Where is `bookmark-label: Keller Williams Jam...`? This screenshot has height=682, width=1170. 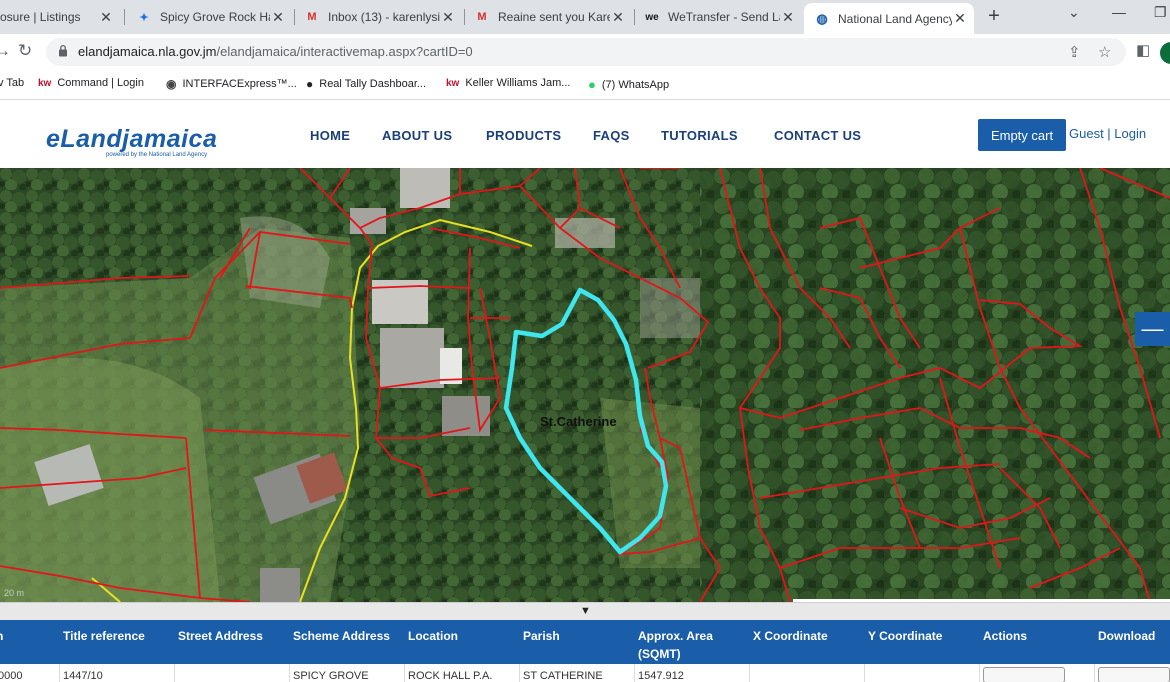
bookmark-label: Keller Williams Jam... is located at coordinates (518, 83).